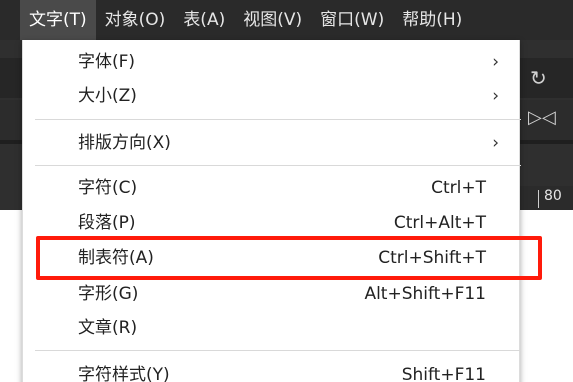 The height and width of the screenshot is (382, 573). Describe the element at coordinates (272, 62) in the screenshot. I see `menu-item-font: 字体(F) ›` at that location.